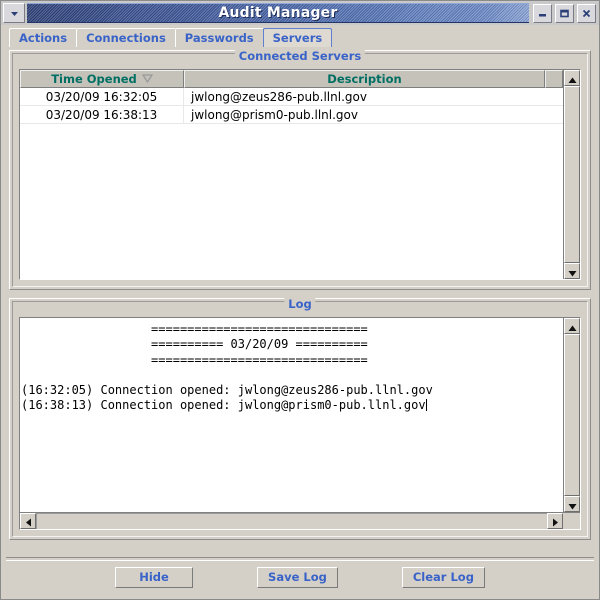 The image size is (600, 600). I want to click on log-scroll-up-button, so click(572, 326).